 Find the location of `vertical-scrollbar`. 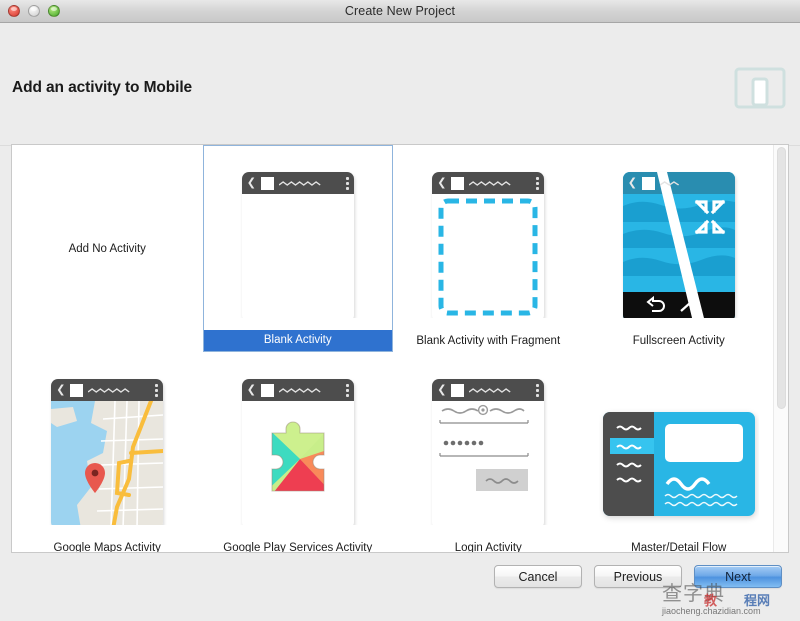

vertical-scrollbar is located at coordinates (780, 348).